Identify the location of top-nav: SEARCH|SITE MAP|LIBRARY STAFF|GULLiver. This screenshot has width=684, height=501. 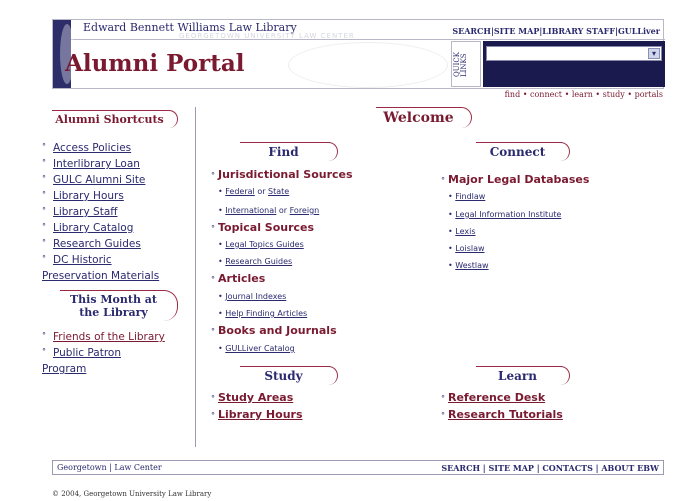
(556, 31).